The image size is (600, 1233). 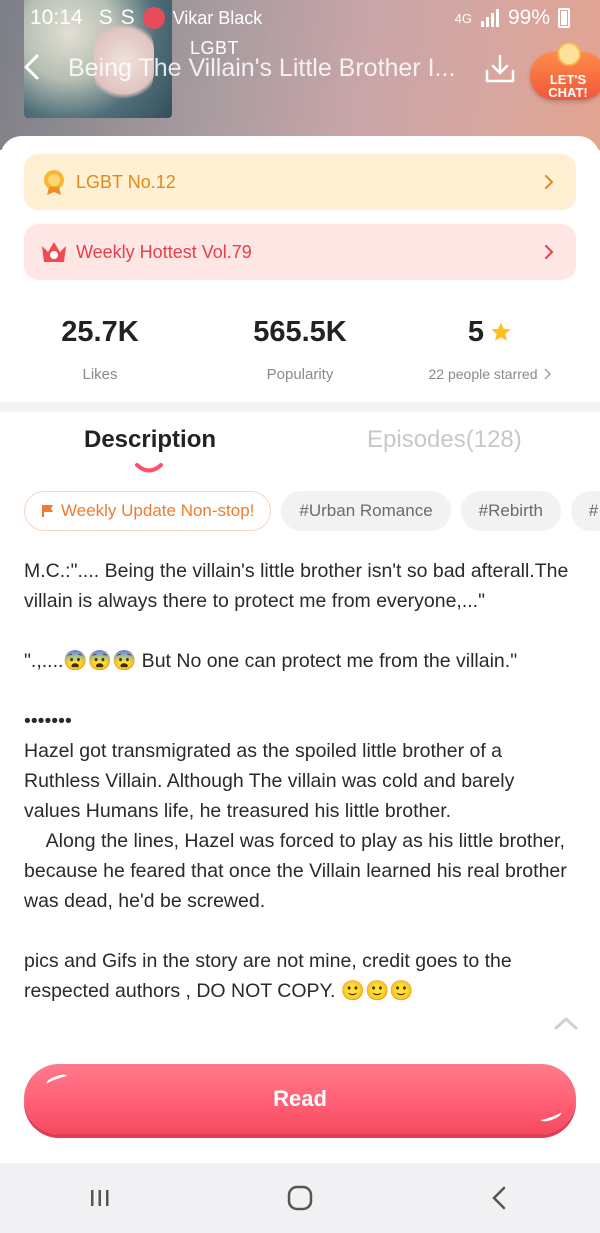 What do you see at coordinates (300, 374) in the screenshot?
I see `popularity-label: Popularity` at bounding box center [300, 374].